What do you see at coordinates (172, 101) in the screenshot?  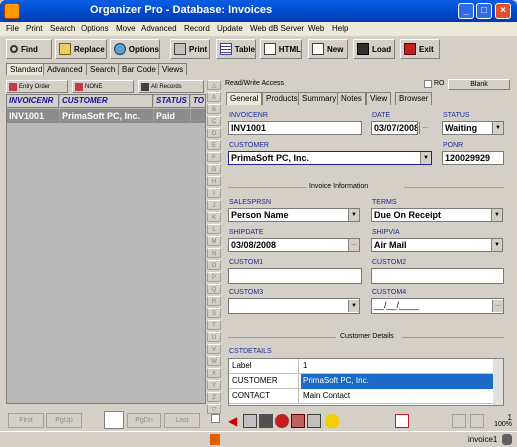 I see `column-header-status: STATUS` at bounding box center [172, 101].